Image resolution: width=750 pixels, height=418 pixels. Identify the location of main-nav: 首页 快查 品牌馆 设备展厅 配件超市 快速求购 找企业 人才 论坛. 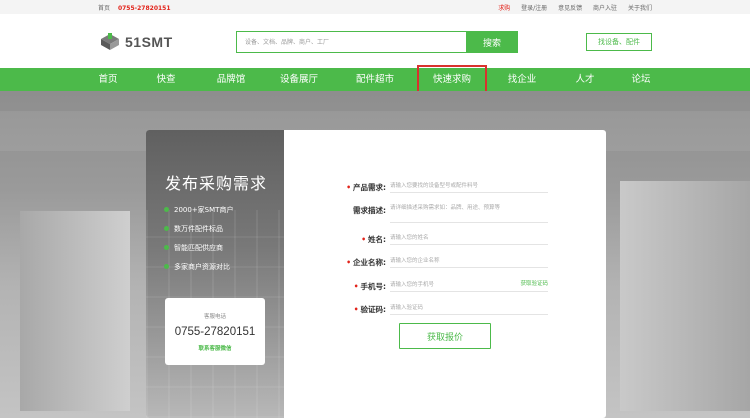
(375, 79).